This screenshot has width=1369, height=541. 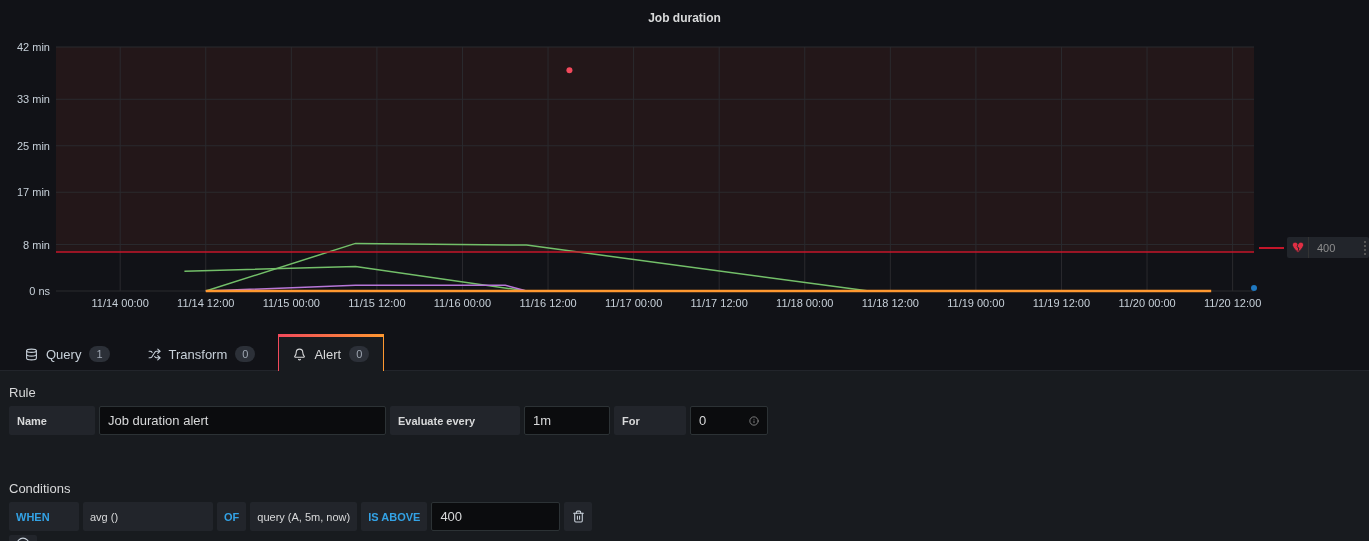 I want to click on text-field: 1m, so click(x=567, y=420).